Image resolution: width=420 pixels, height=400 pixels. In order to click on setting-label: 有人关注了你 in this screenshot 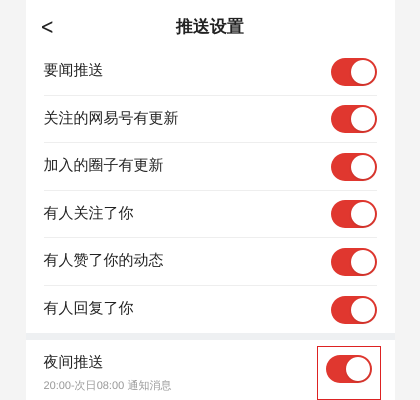, I will do `click(89, 214)`.